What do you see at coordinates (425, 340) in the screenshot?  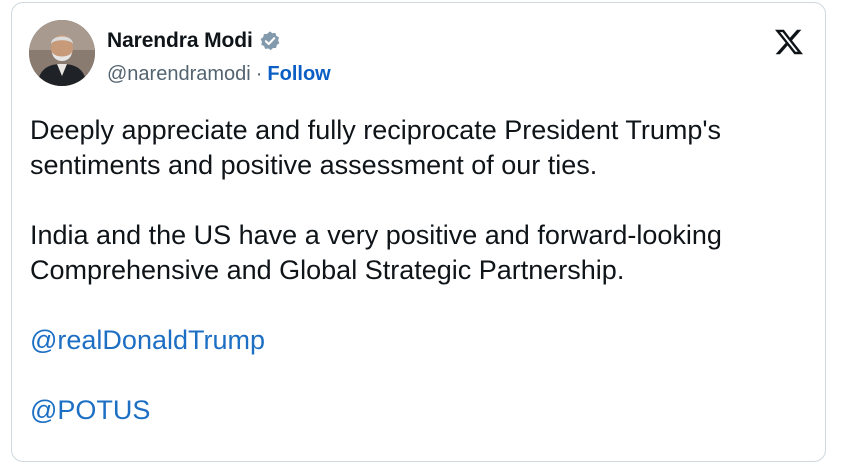 I see `mention-link-realdonaldtrump: @realDonaldTrump` at bounding box center [425, 340].